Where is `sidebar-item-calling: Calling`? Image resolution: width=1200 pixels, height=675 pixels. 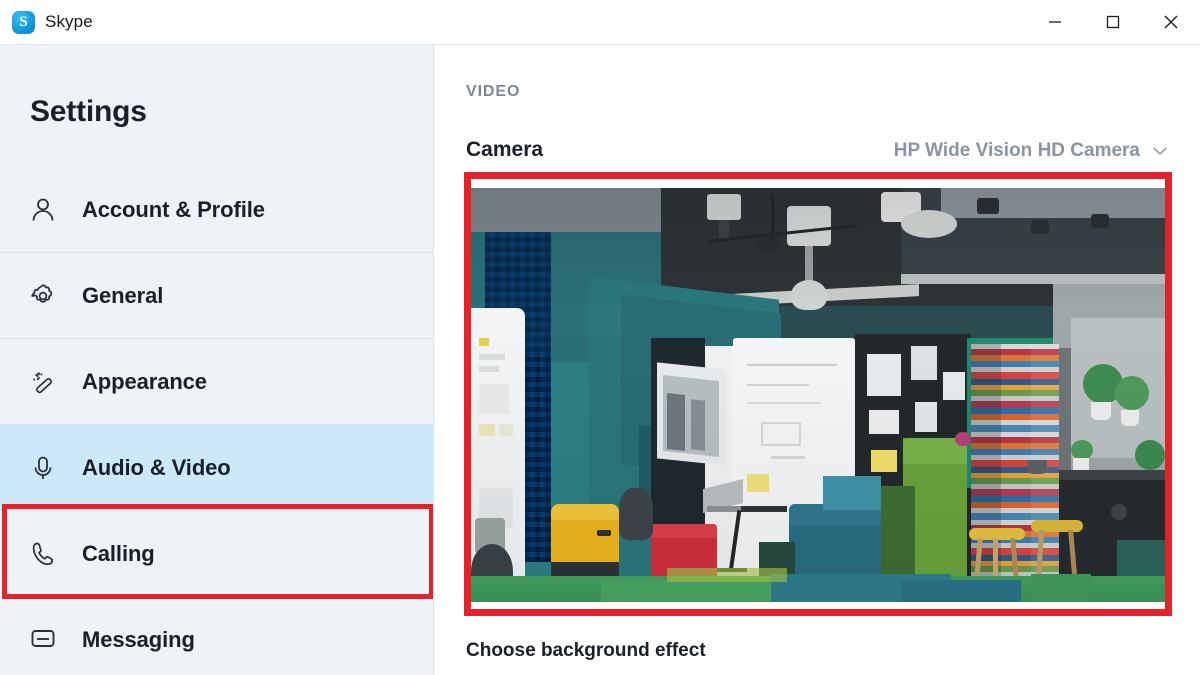
sidebar-item-calling: Calling is located at coordinates (216, 554).